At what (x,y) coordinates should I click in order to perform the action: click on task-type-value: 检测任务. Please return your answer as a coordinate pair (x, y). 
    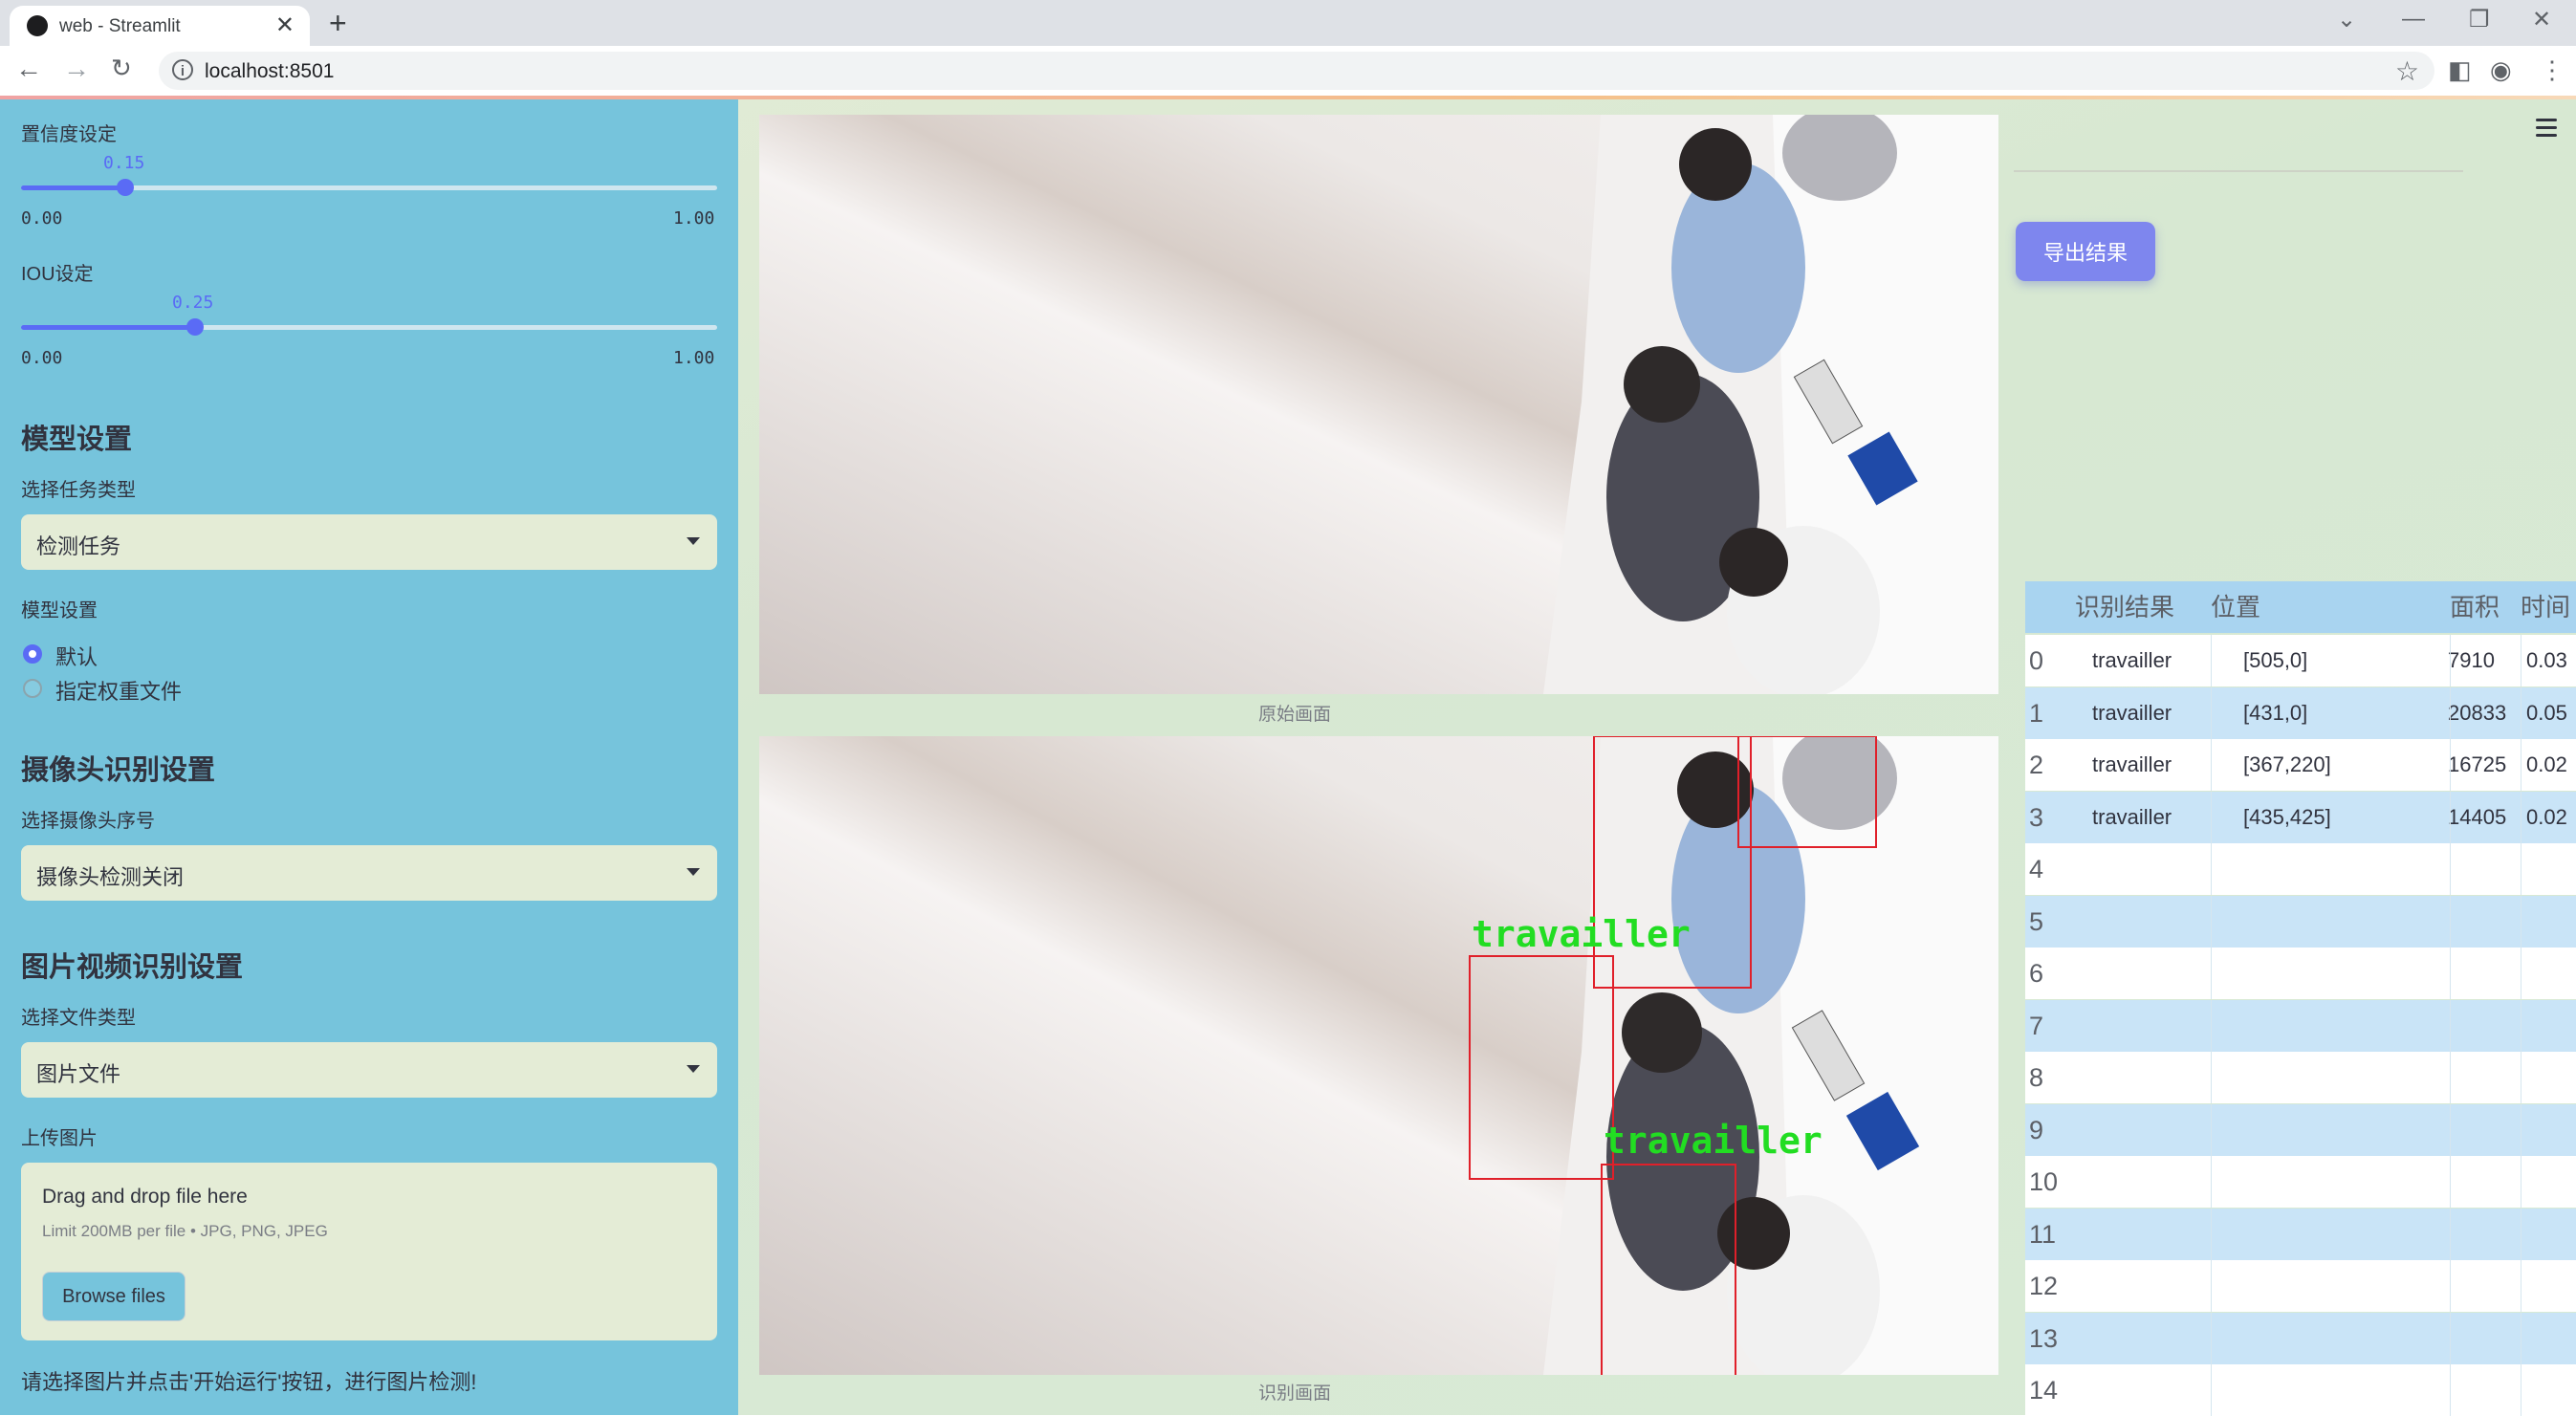
    Looking at the image, I should click on (78, 546).